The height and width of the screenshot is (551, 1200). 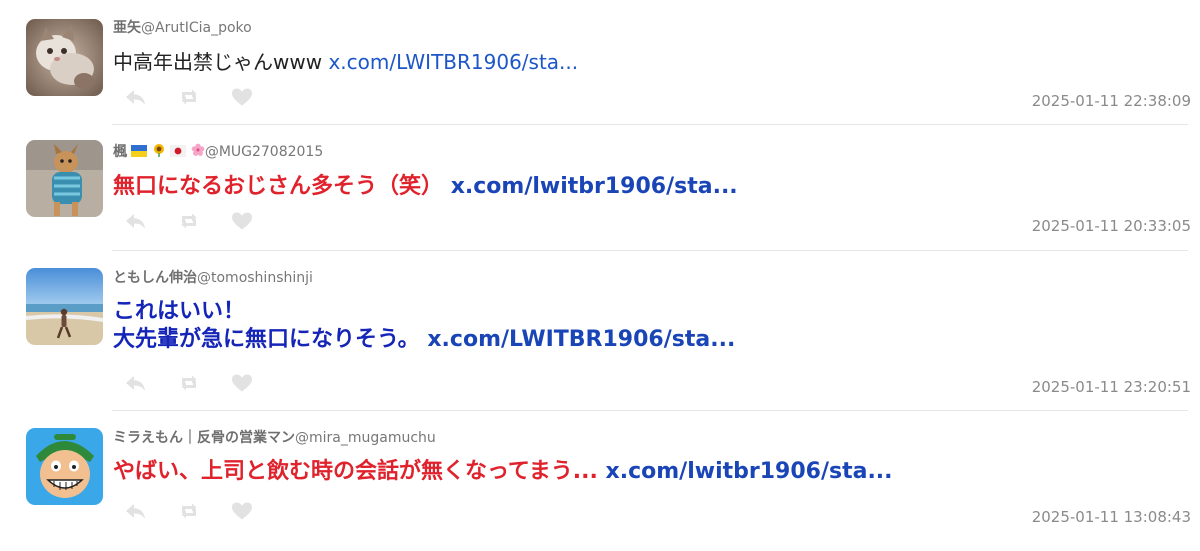 What do you see at coordinates (1111, 101) in the screenshot?
I see `timestamp: 2025-01-11 22:38:09` at bounding box center [1111, 101].